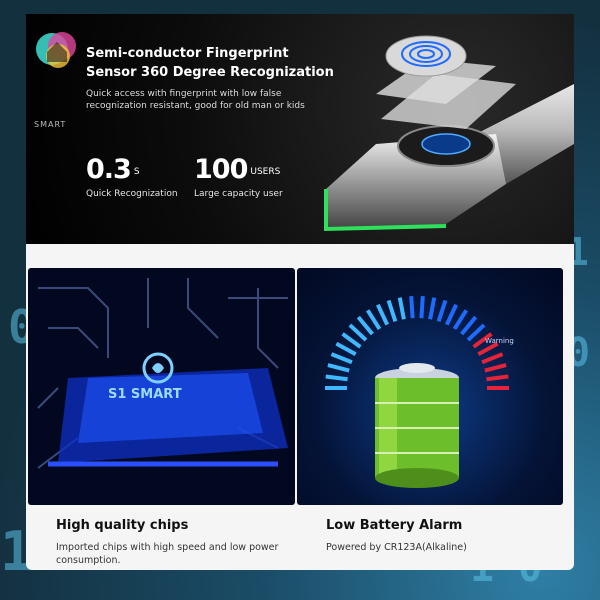 This screenshot has height=600, width=600. What do you see at coordinates (145, 394) in the screenshot?
I see `chip-label: S1 SMART` at bounding box center [145, 394].